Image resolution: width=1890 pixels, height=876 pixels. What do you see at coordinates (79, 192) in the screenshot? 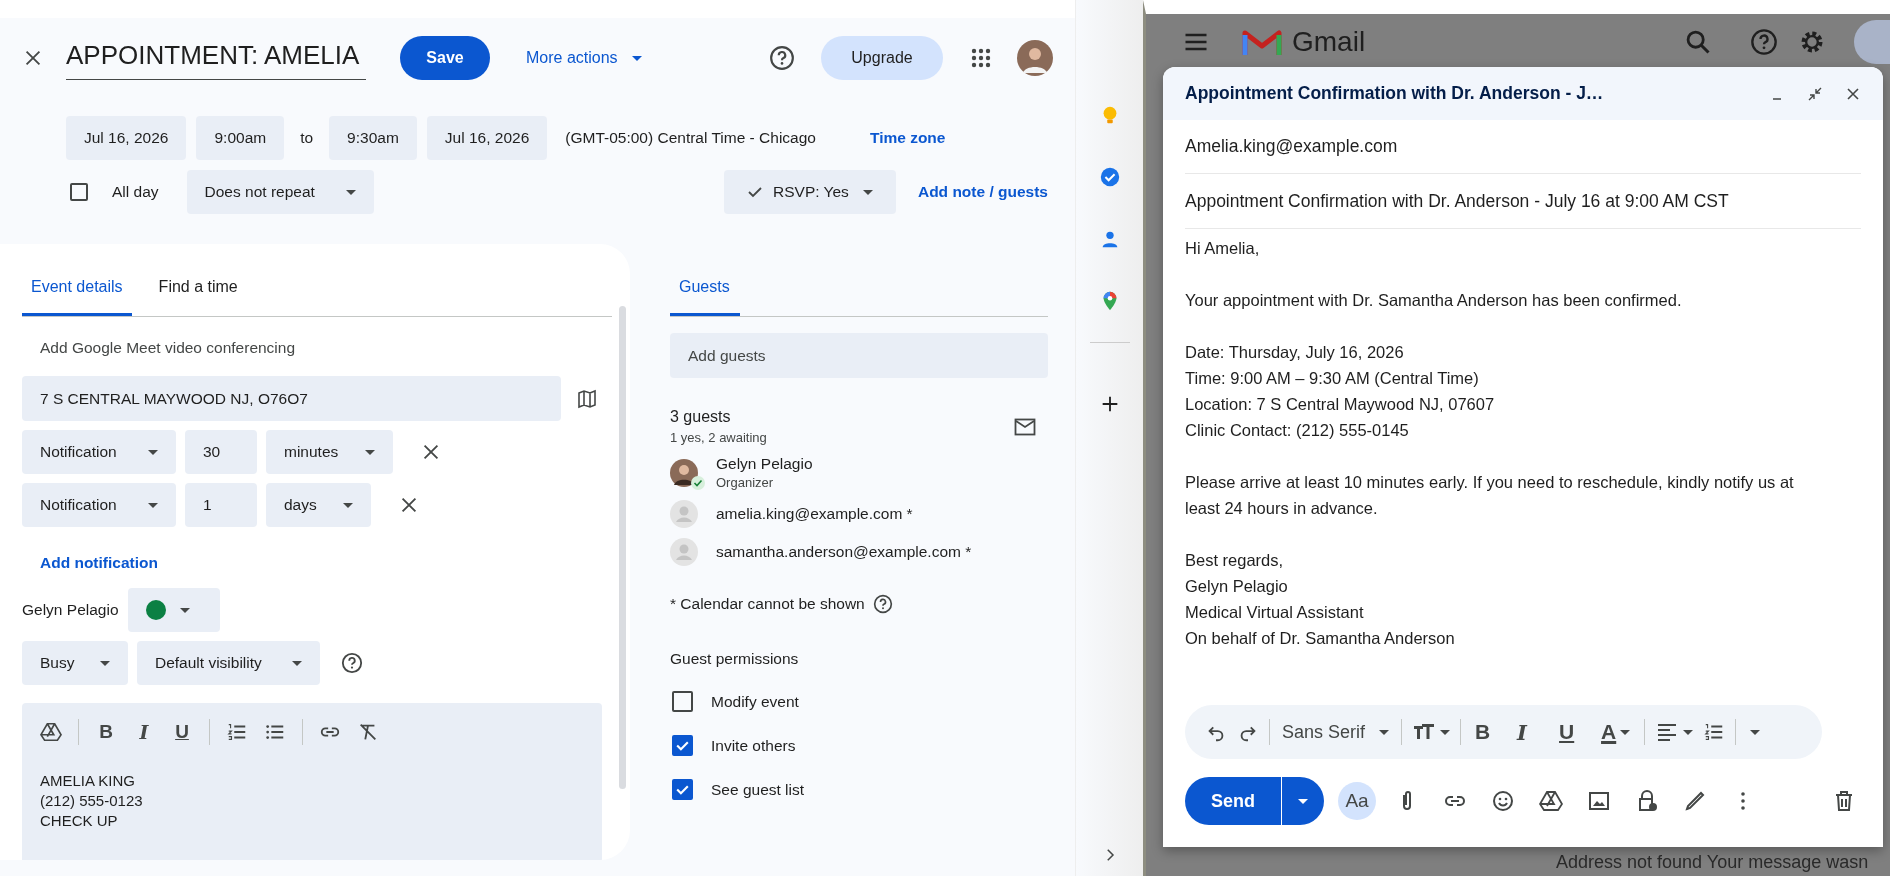
I see `all-day-checkbox` at bounding box center [79, 192].